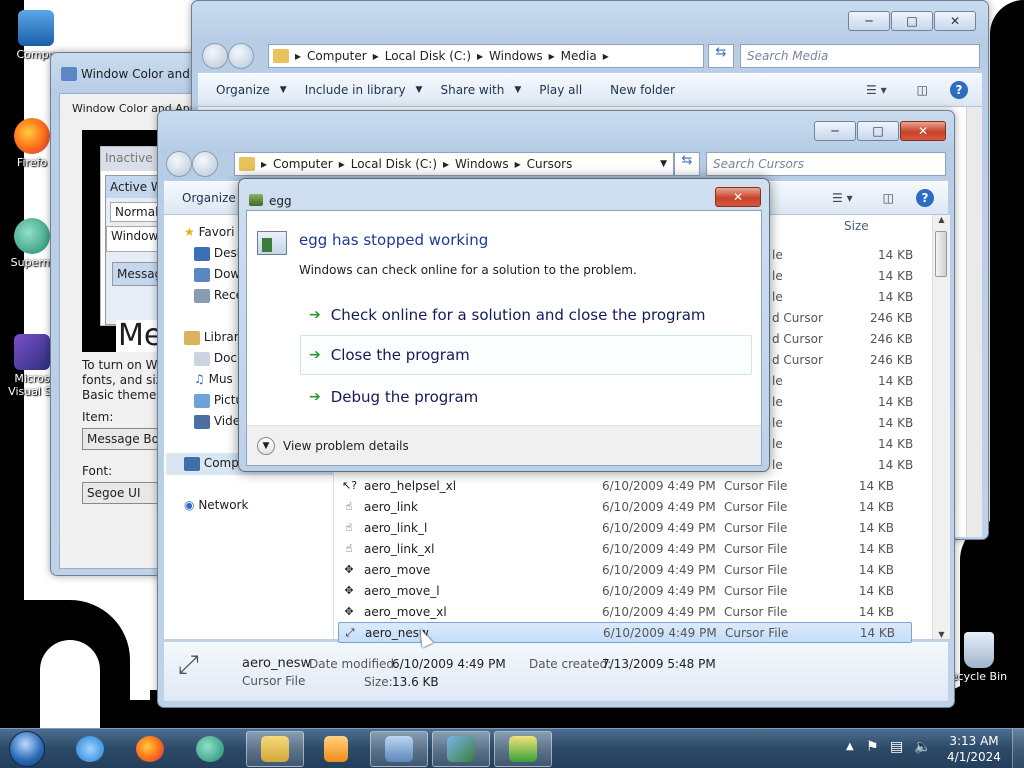  I want to click on network-icon: ▤, so click(896, 747).